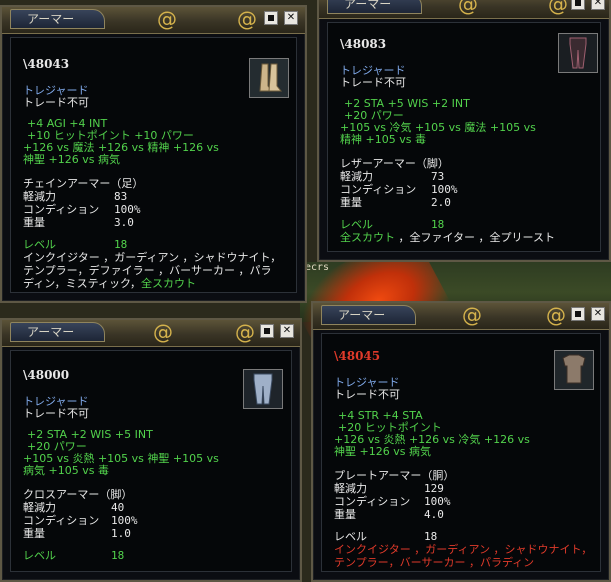 Image resolution: width=611 pixels, height=582 pixels. What do you see at coordinates (121, 196) in the screenshot?
I see `mitigation-value: 83` at bounding box center [121, 196].